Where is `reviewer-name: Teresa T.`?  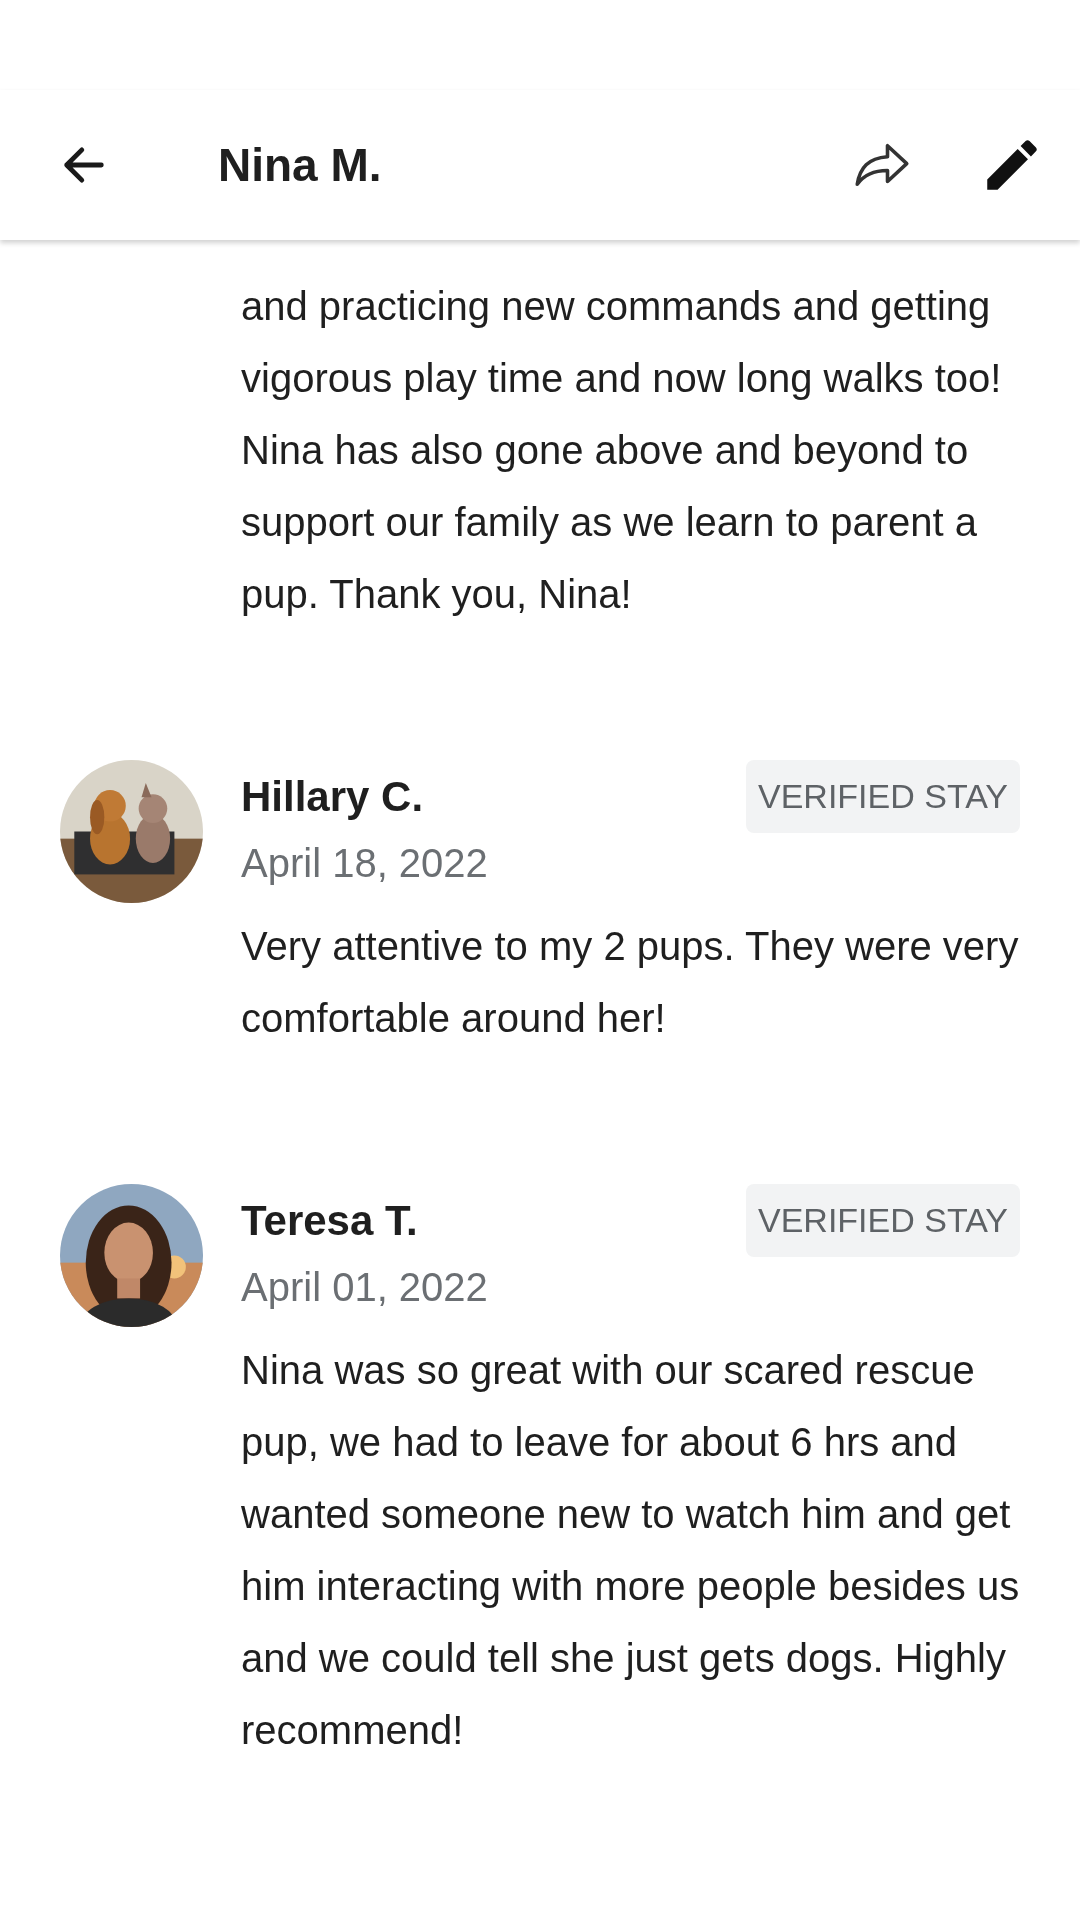 reviewer-name: Teresa T. is located at coordinates (329, 1220).